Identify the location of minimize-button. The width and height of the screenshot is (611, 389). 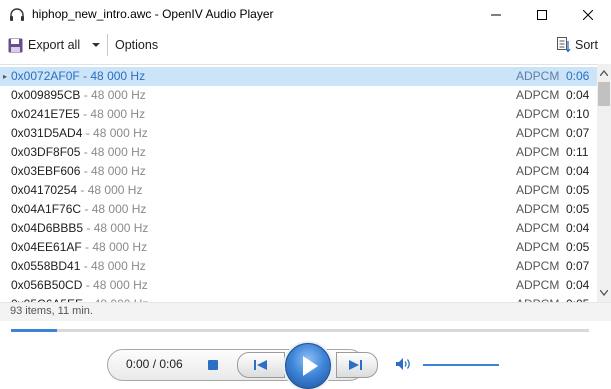
(496, 15).